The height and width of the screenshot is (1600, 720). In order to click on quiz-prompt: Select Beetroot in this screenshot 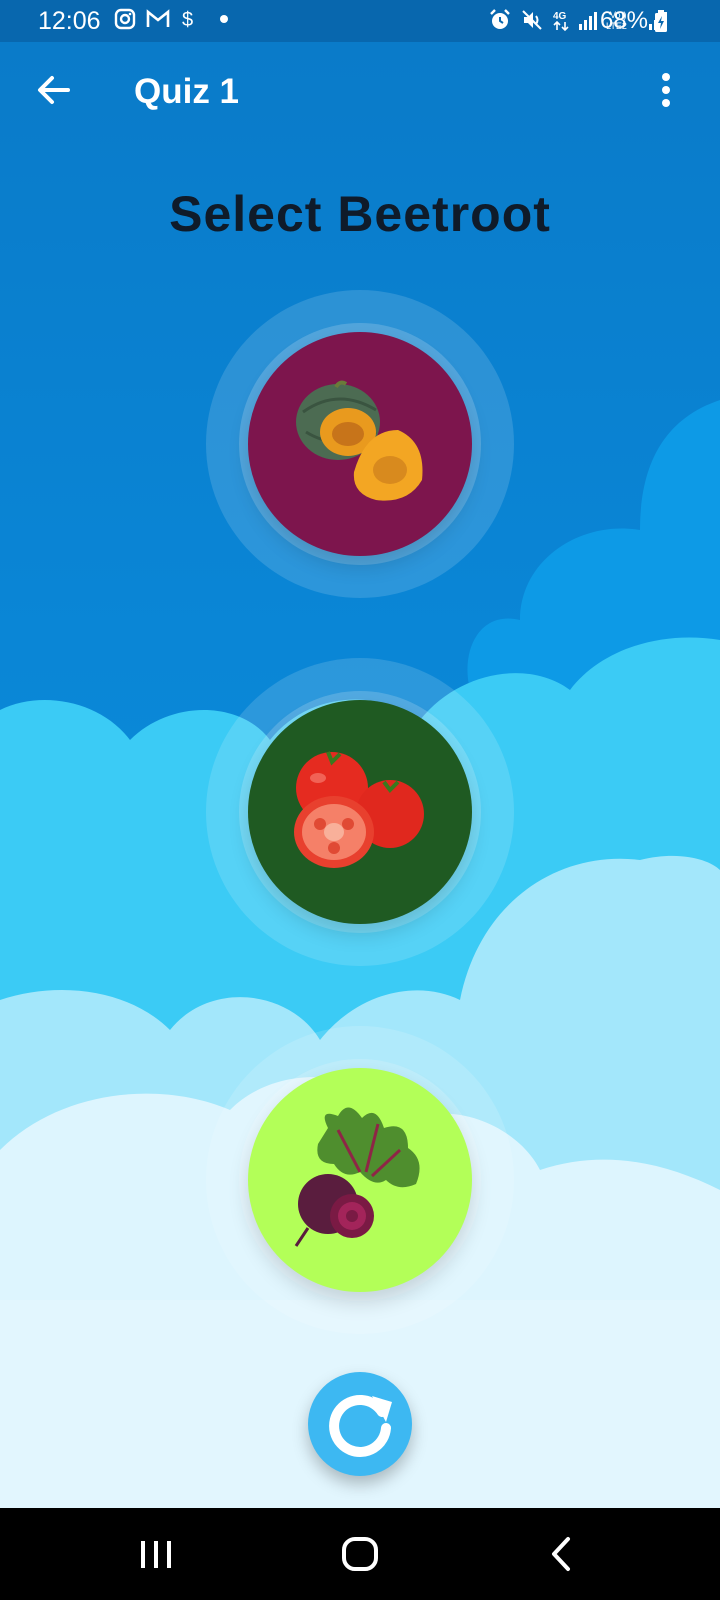, I will do `click(360, 214)`.